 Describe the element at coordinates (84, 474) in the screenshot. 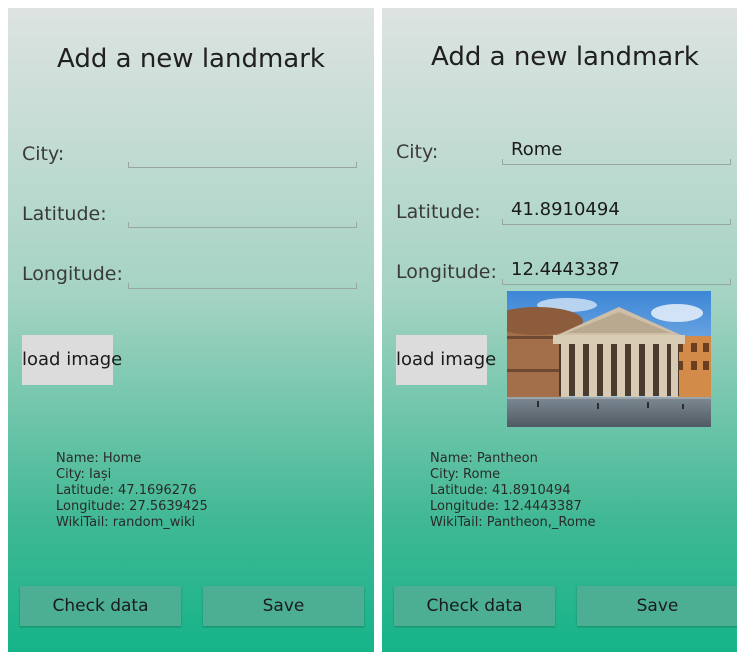

I see `info-city: City: Iași` at that location.